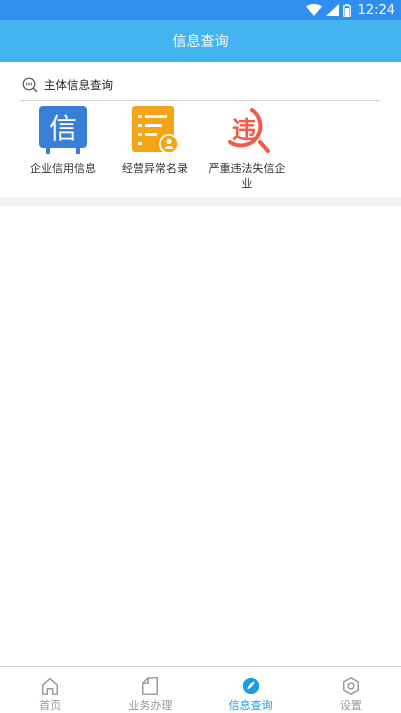 The height and width of the screenshot is (713, 401). What do you see at coordinates (350, 705) in the screenshot?
I see `tab-label: 设置` at bounding box center [350, 705].